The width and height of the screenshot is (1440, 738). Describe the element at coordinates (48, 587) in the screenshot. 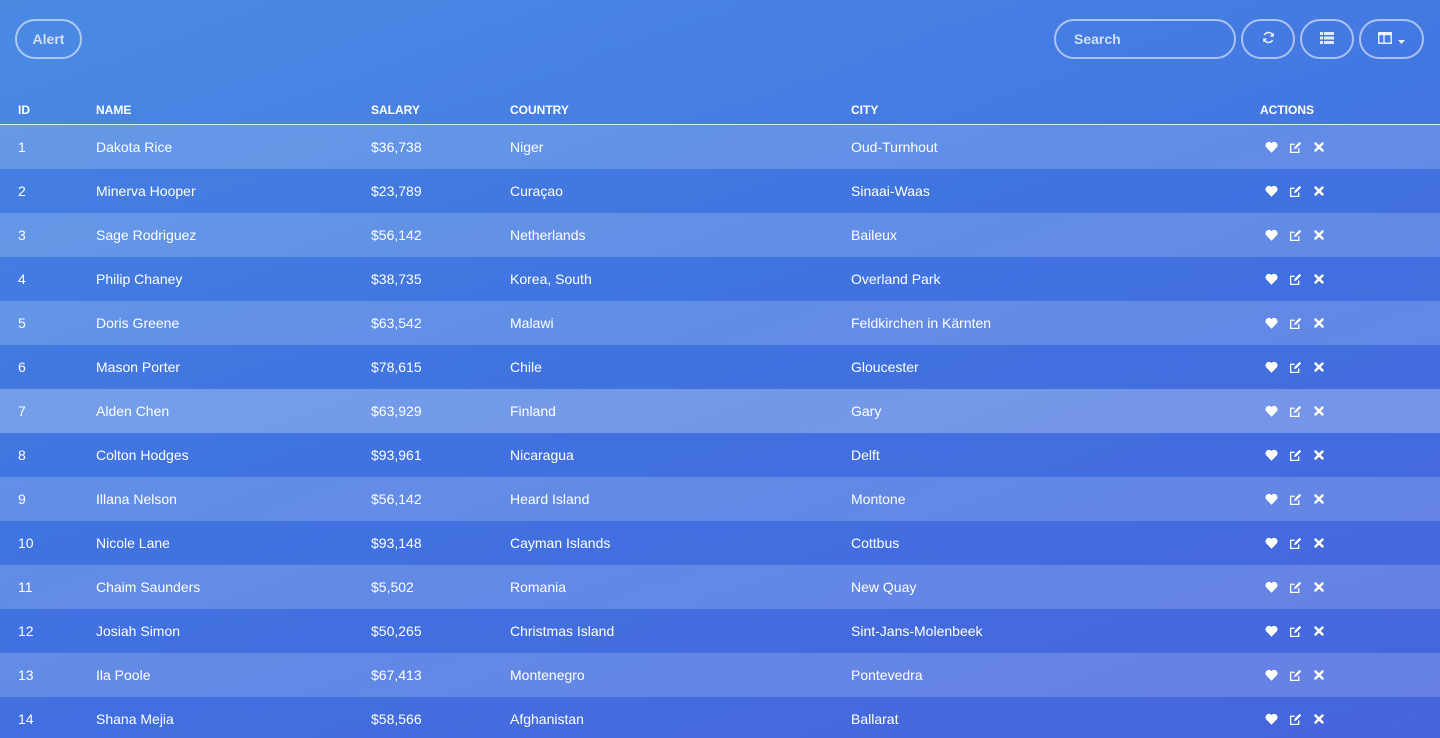

I see `cell-id: 11` at that location.